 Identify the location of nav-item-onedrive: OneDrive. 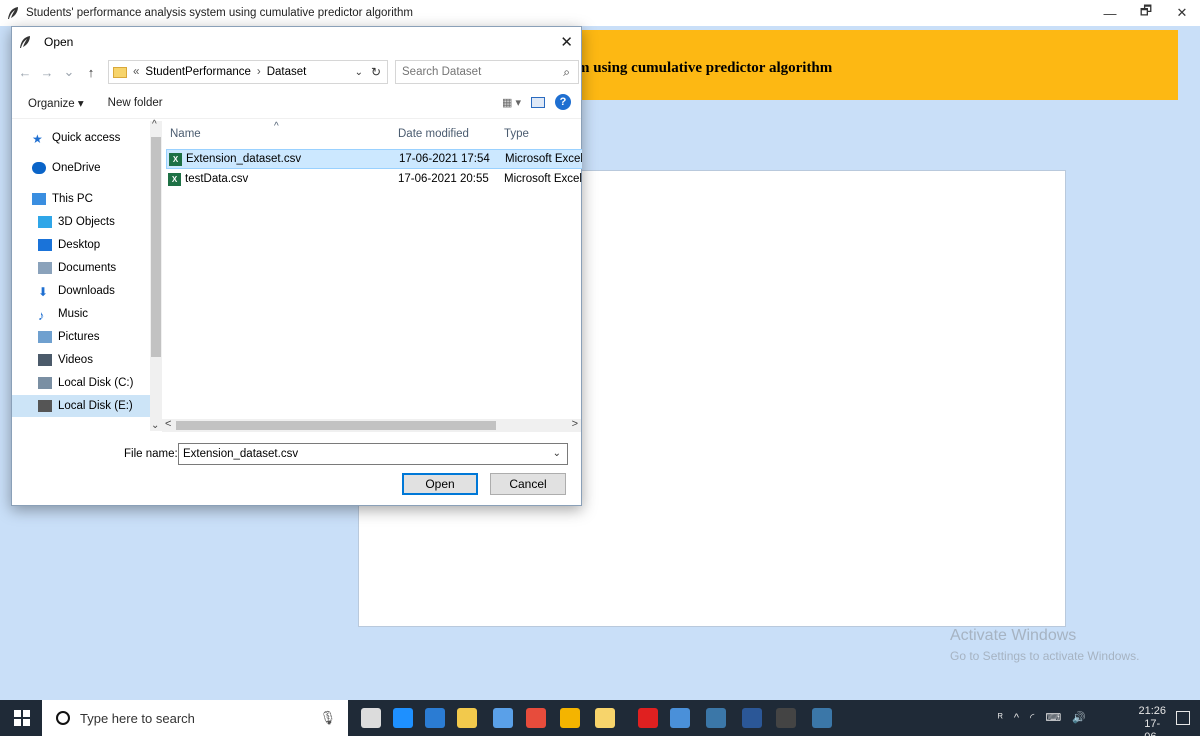
(81, 168).